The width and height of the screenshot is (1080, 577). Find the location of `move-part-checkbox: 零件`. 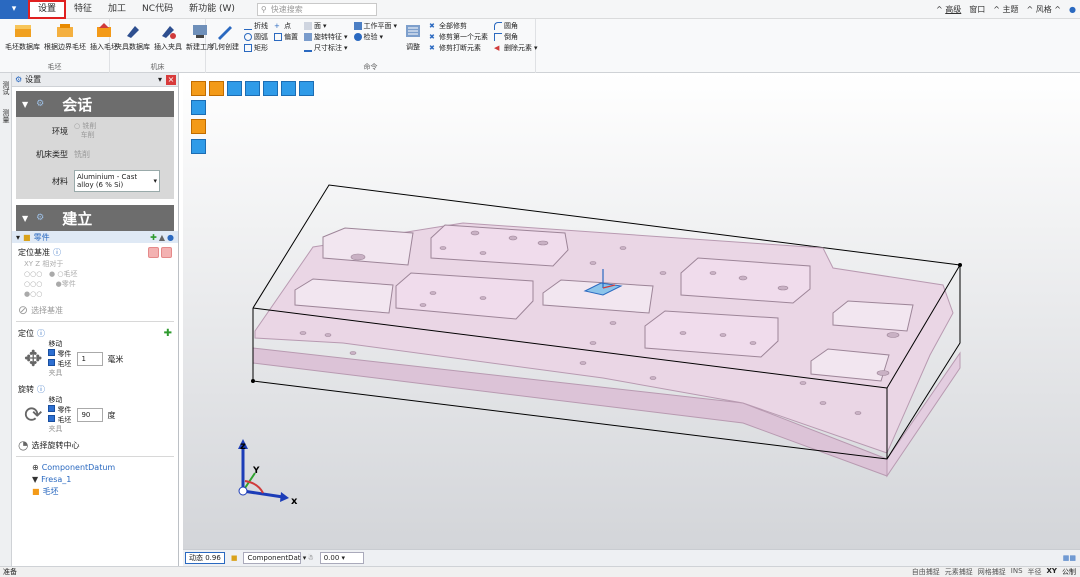

move-part-checkbox: 零件 is located at coordinates (59, 354).